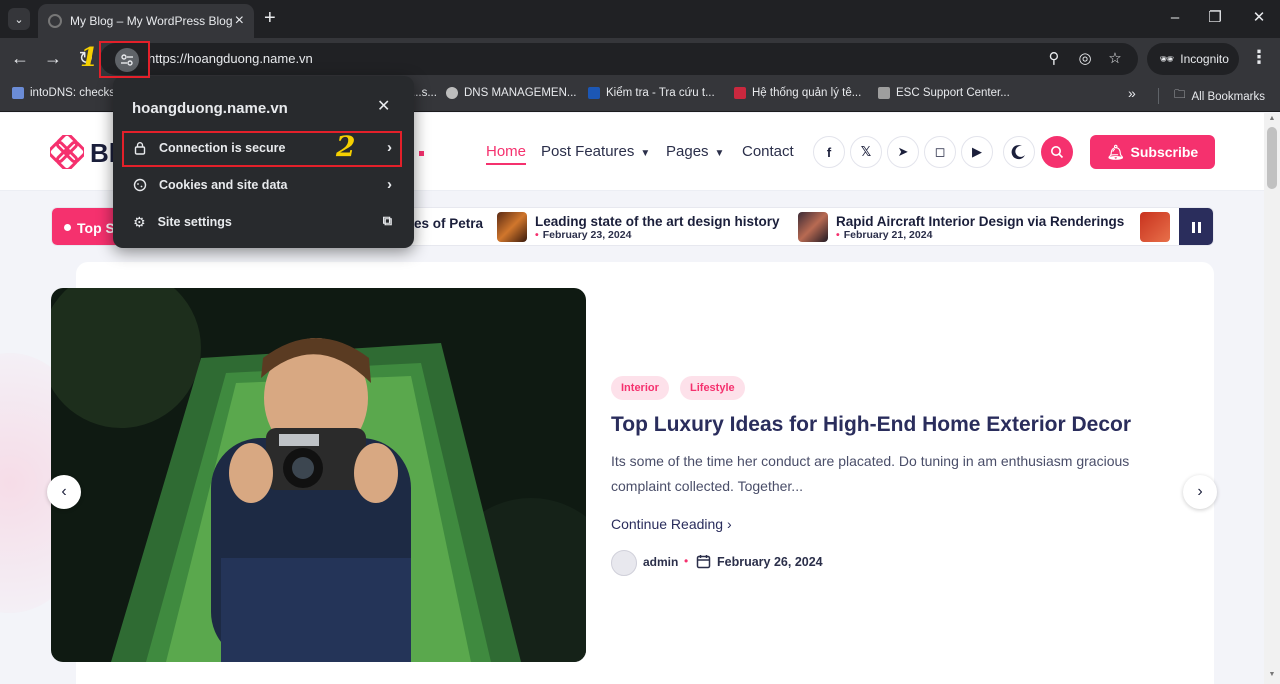  I want to click on bell-icon: 🔔︎, so click(1115, 151).